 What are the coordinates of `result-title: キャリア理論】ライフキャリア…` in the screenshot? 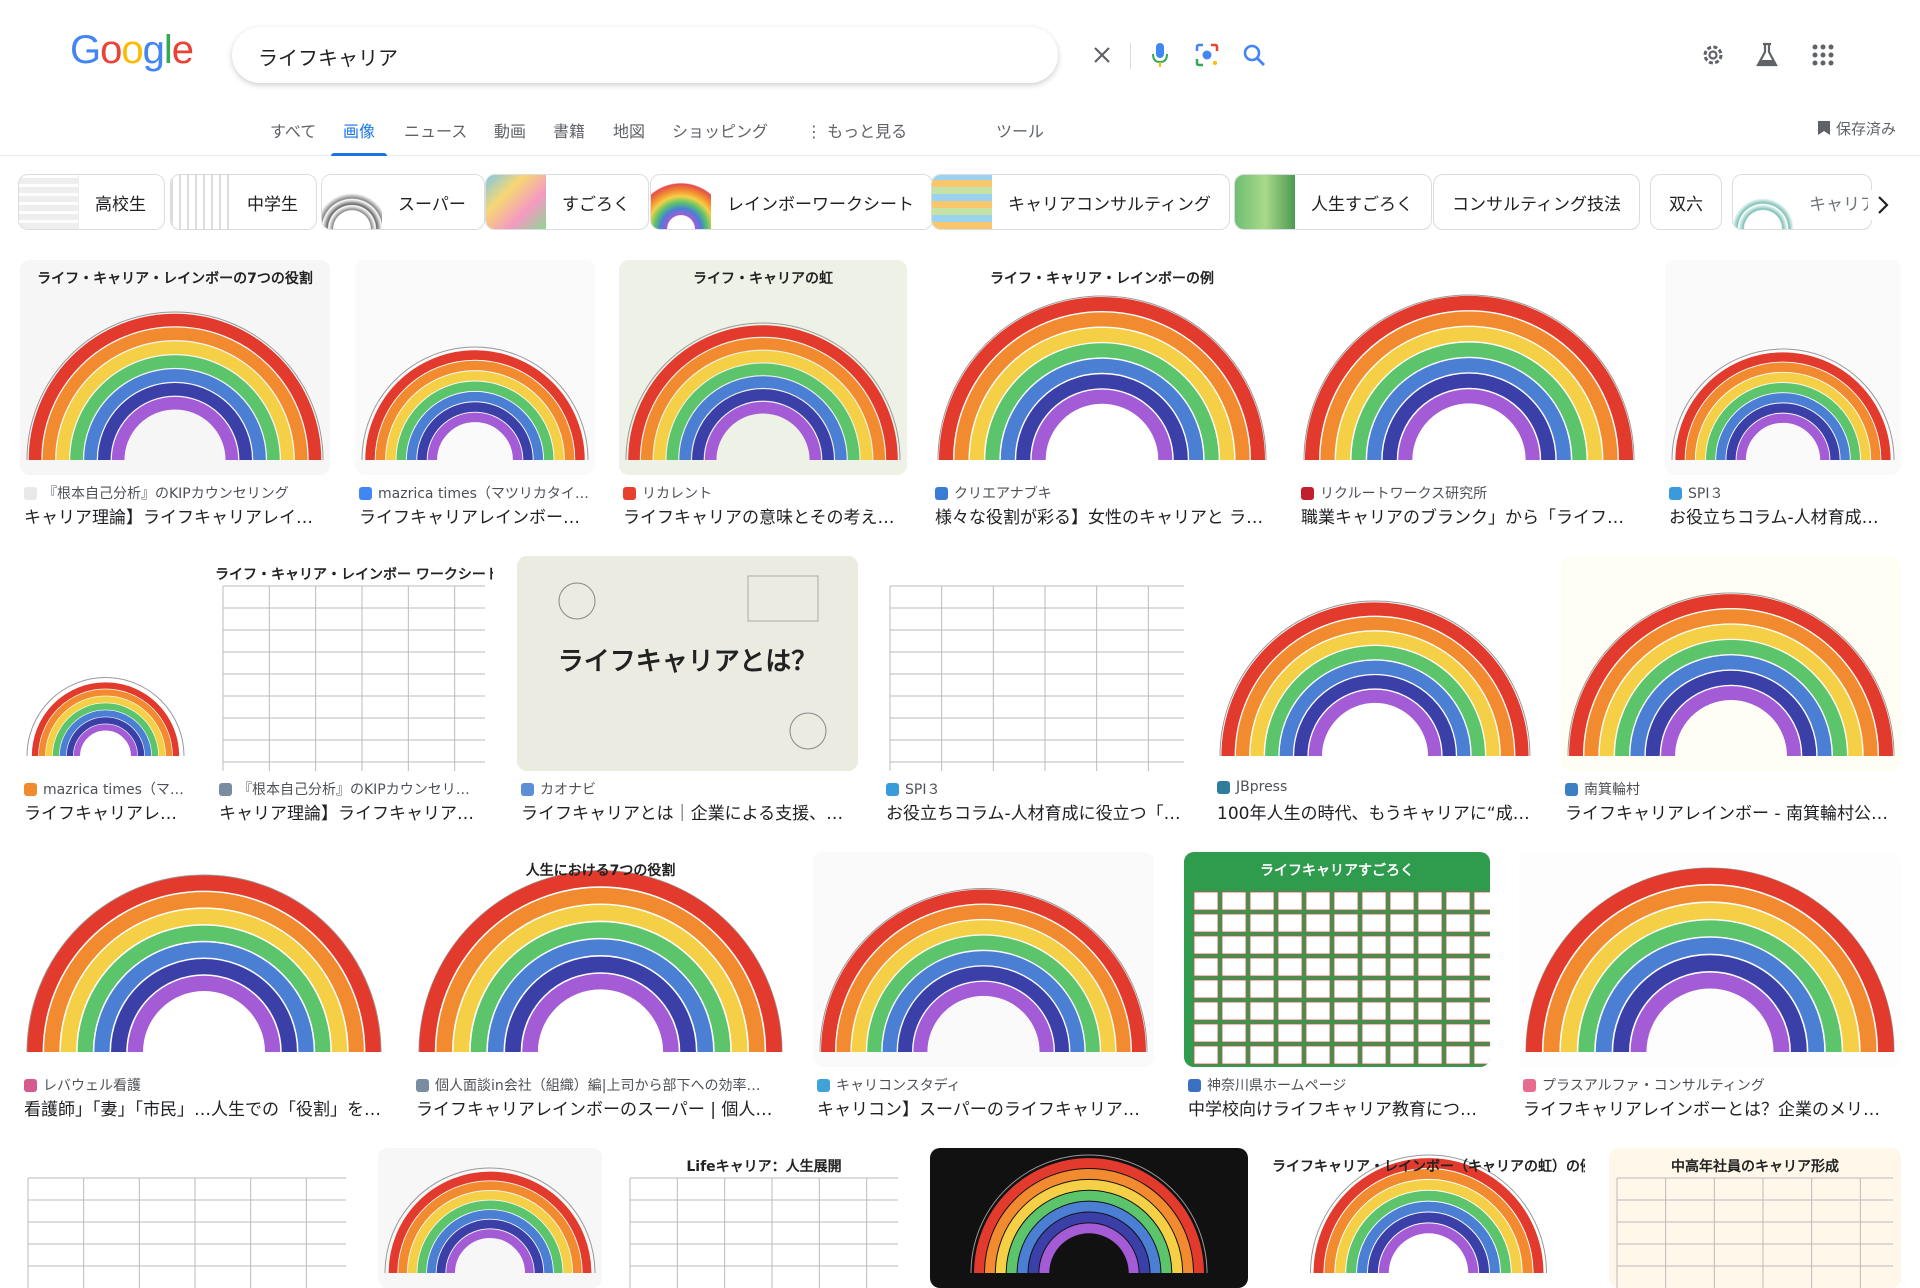 It's located at (354, 811).